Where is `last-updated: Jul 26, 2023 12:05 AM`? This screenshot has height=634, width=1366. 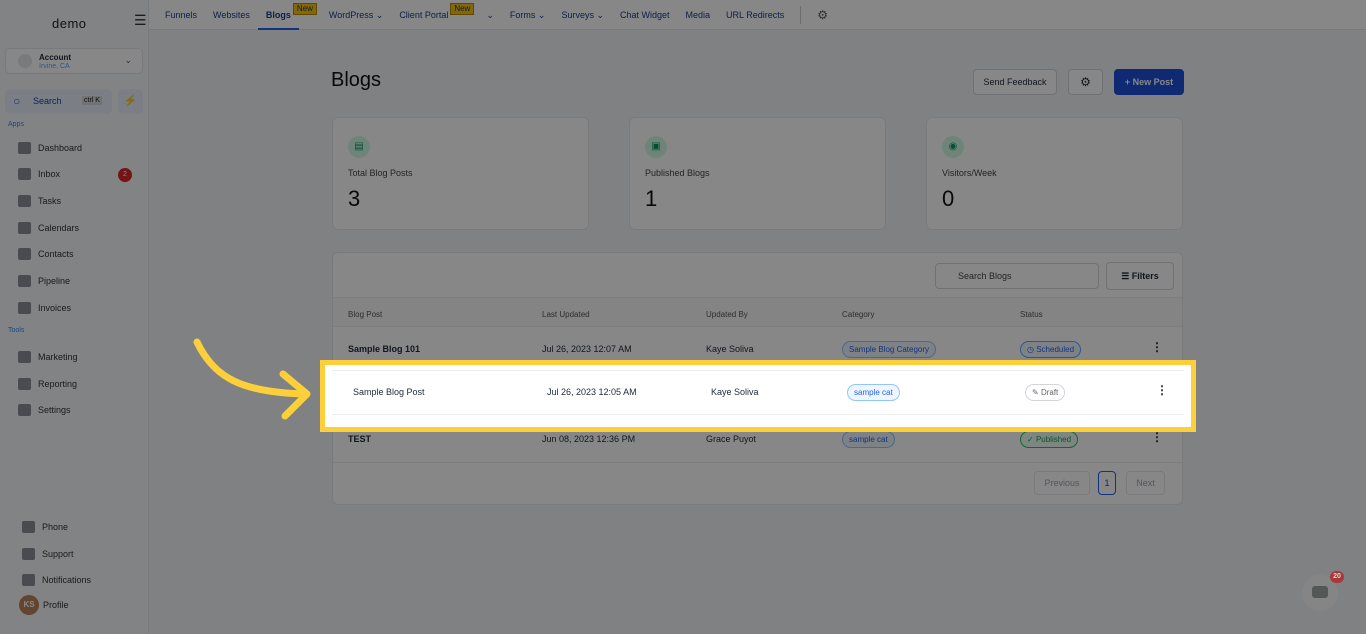 last-updated: Jul 26, 2023 12:05 AM is located at coordinates (592, 392).